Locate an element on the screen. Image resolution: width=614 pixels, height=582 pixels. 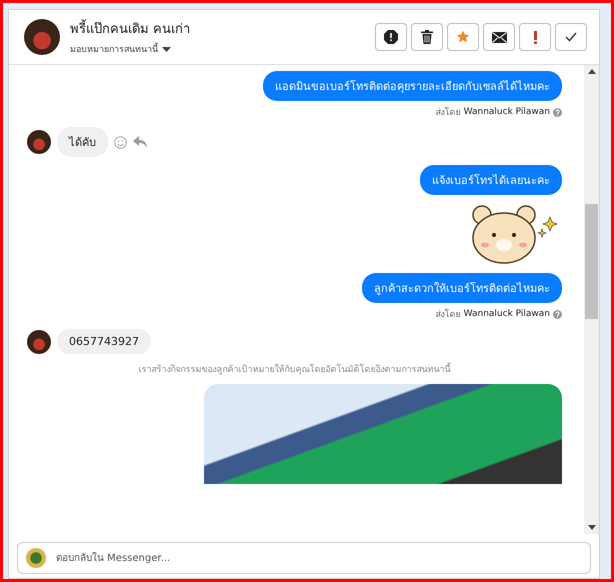
delete-button is located at coordinates (427, 37).